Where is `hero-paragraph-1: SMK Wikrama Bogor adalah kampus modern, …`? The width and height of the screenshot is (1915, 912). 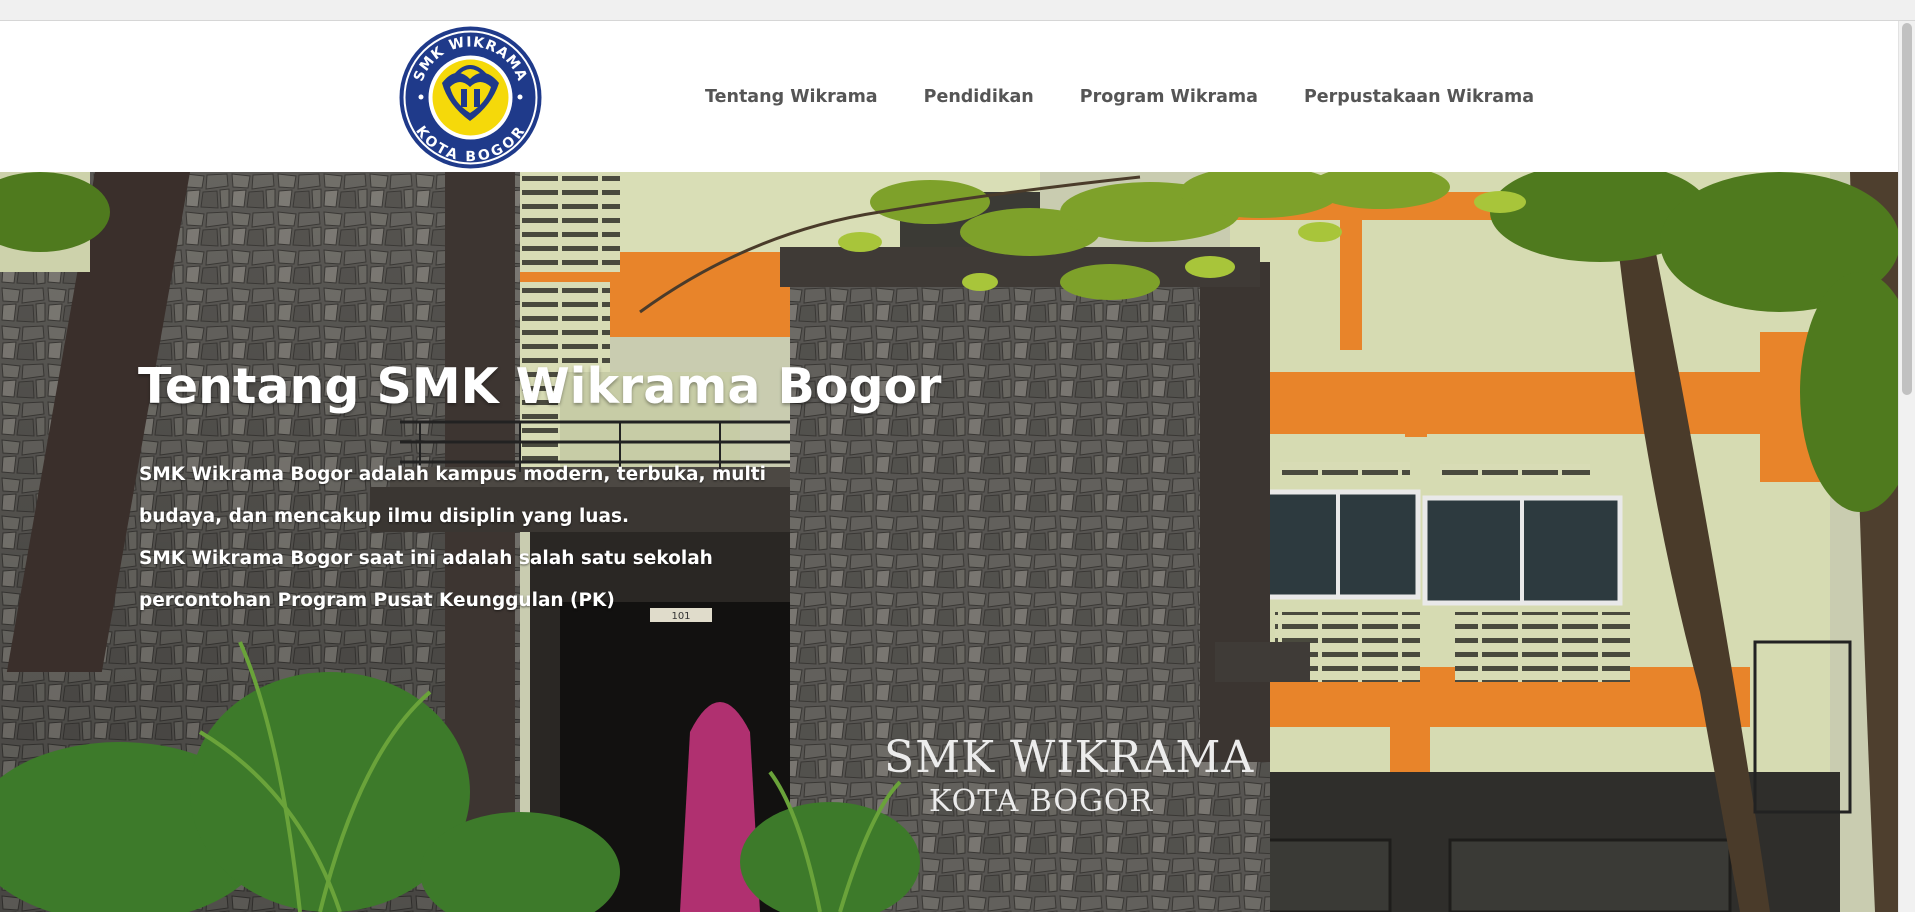 hero-paragraph-1: SMK Wikrama Bogor adalah kampus modern, … is located at coordinates (452, 495).